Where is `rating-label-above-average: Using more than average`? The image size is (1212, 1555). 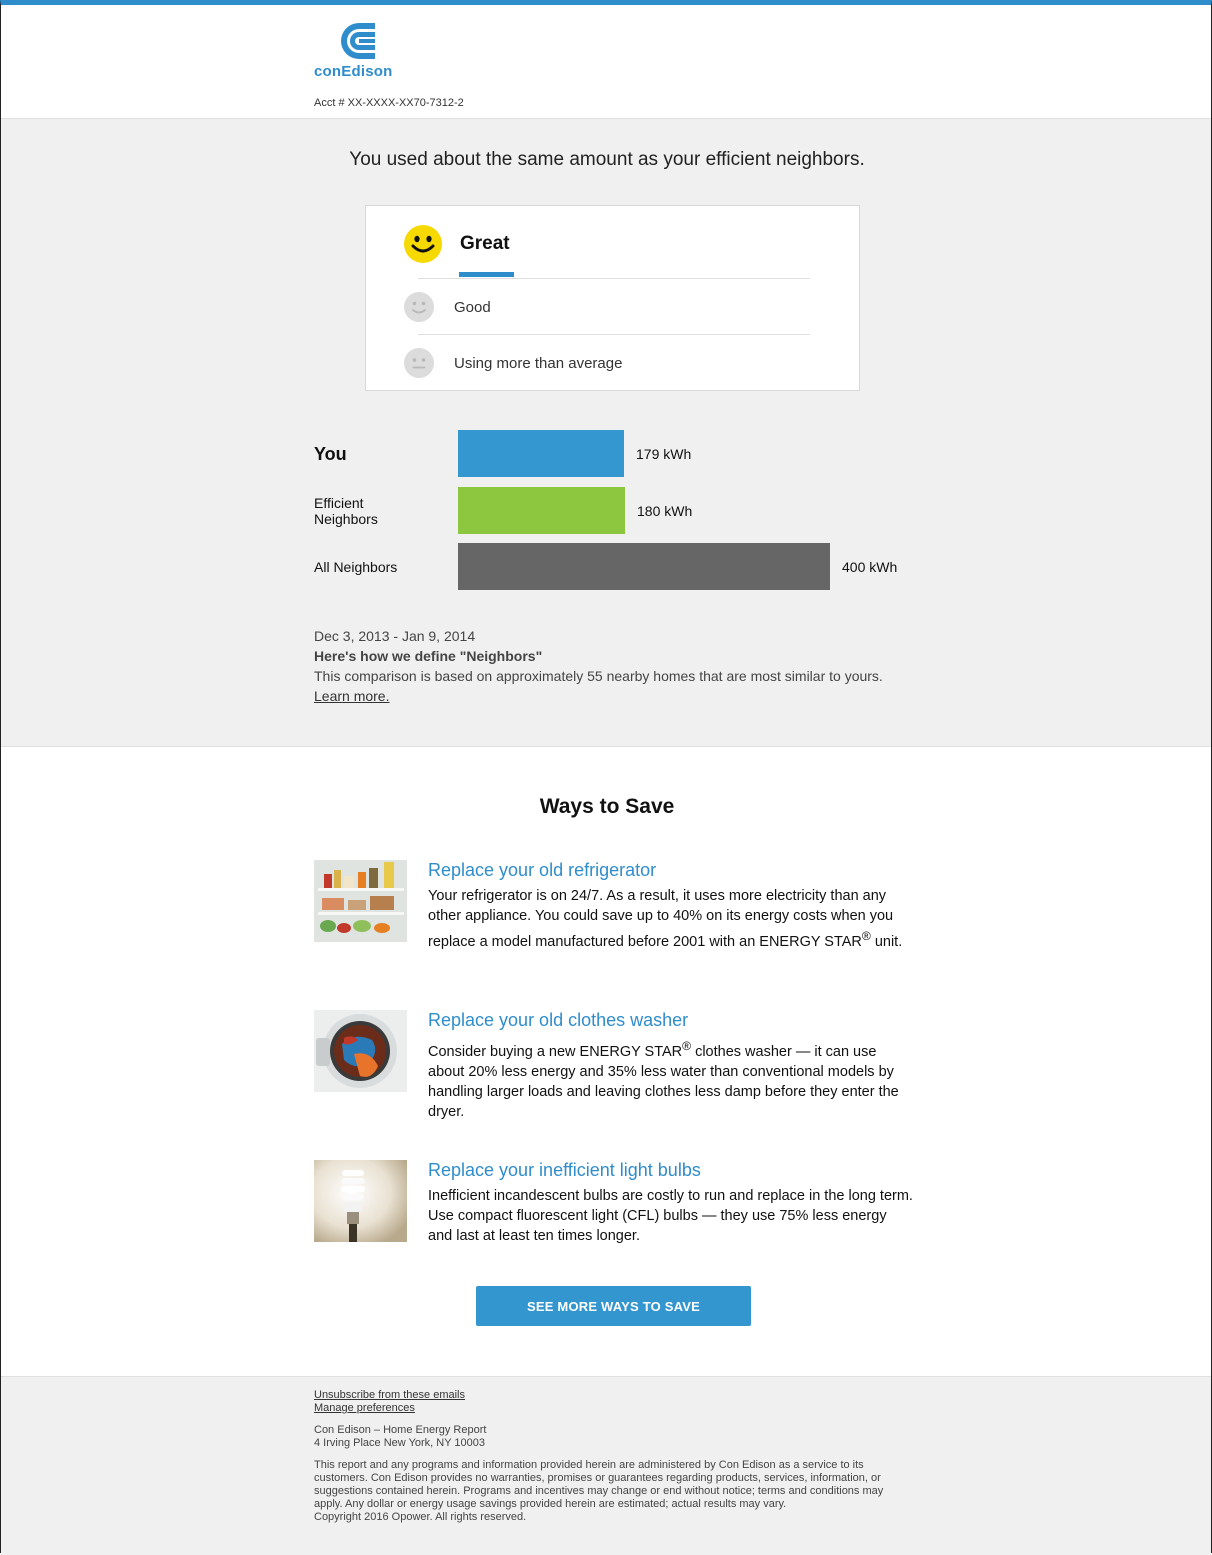
rating-label-above-average: Using more than average is located at coordinates (538, 363).